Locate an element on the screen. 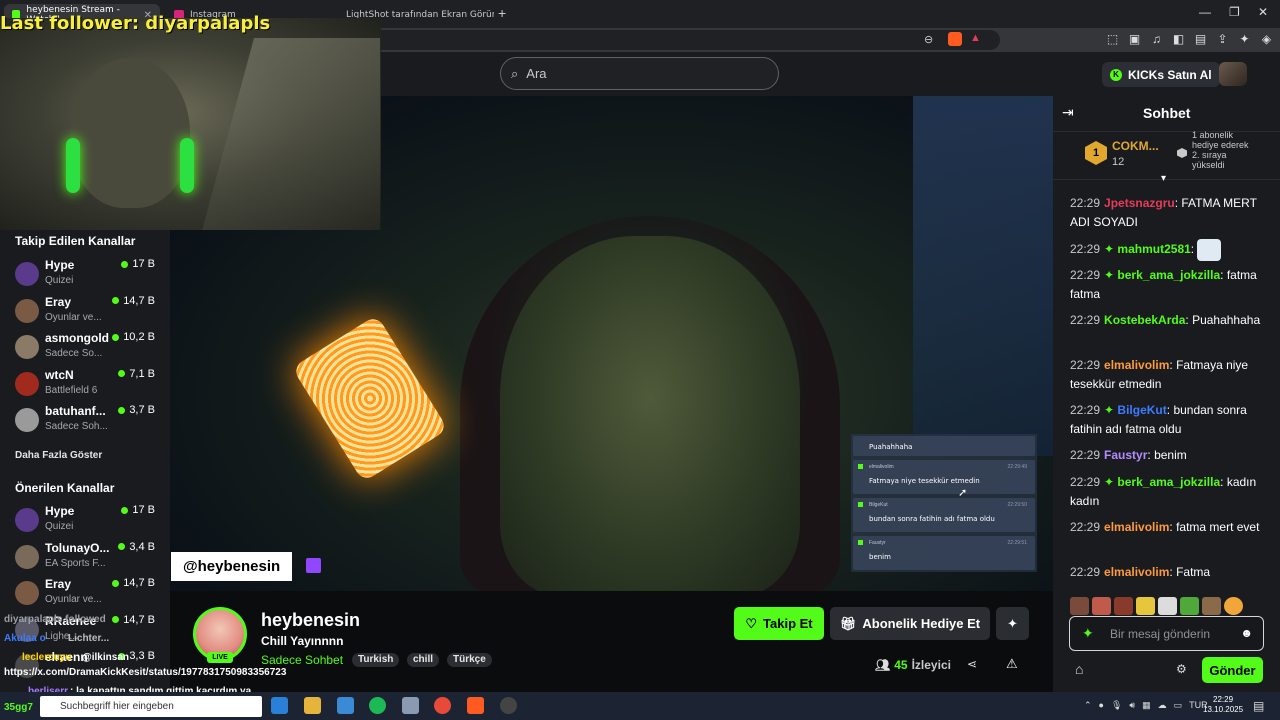 The image size is (1280, 720). tag-turkce: Türkçe is located at coordinates (469, 660).